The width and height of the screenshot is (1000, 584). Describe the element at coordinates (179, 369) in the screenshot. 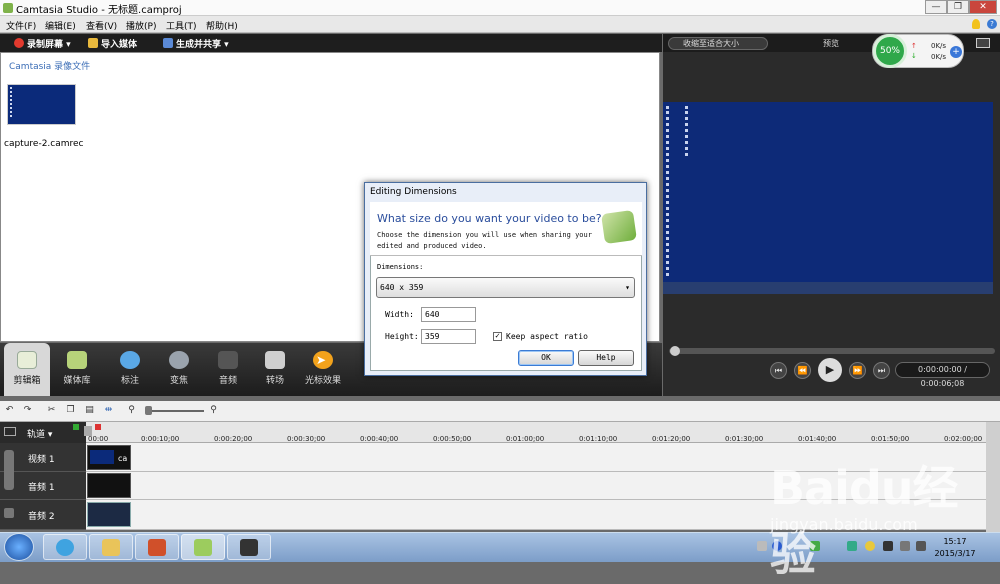

I see `tab-zoom: 变焦` at that location.